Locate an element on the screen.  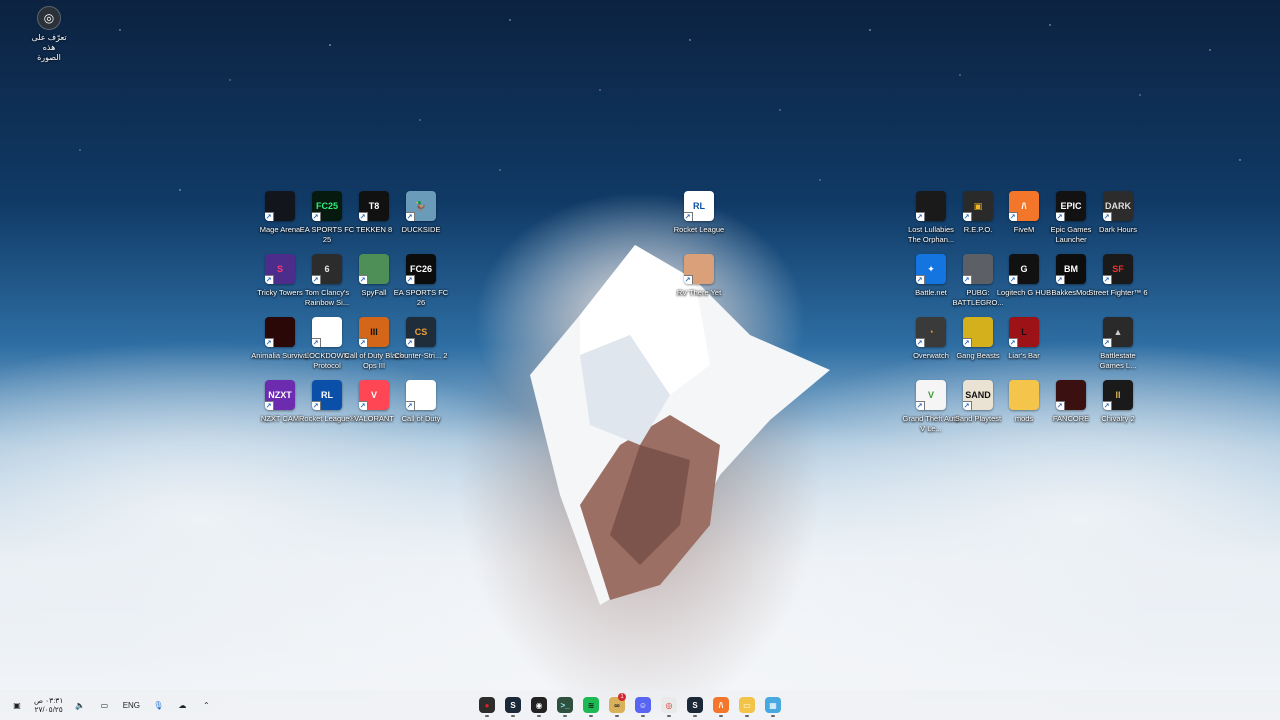
desktop-icon-dark-hours: DARK ↗ Dark Hours is located at coordinates (1118, 213).